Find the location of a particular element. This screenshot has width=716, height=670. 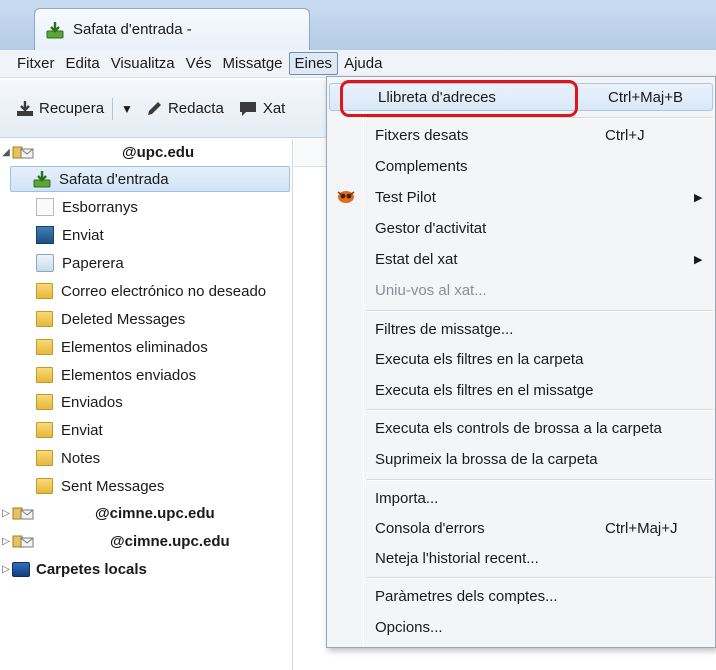

folder-label: Elementos enviados is located at coordinates (129, 375).